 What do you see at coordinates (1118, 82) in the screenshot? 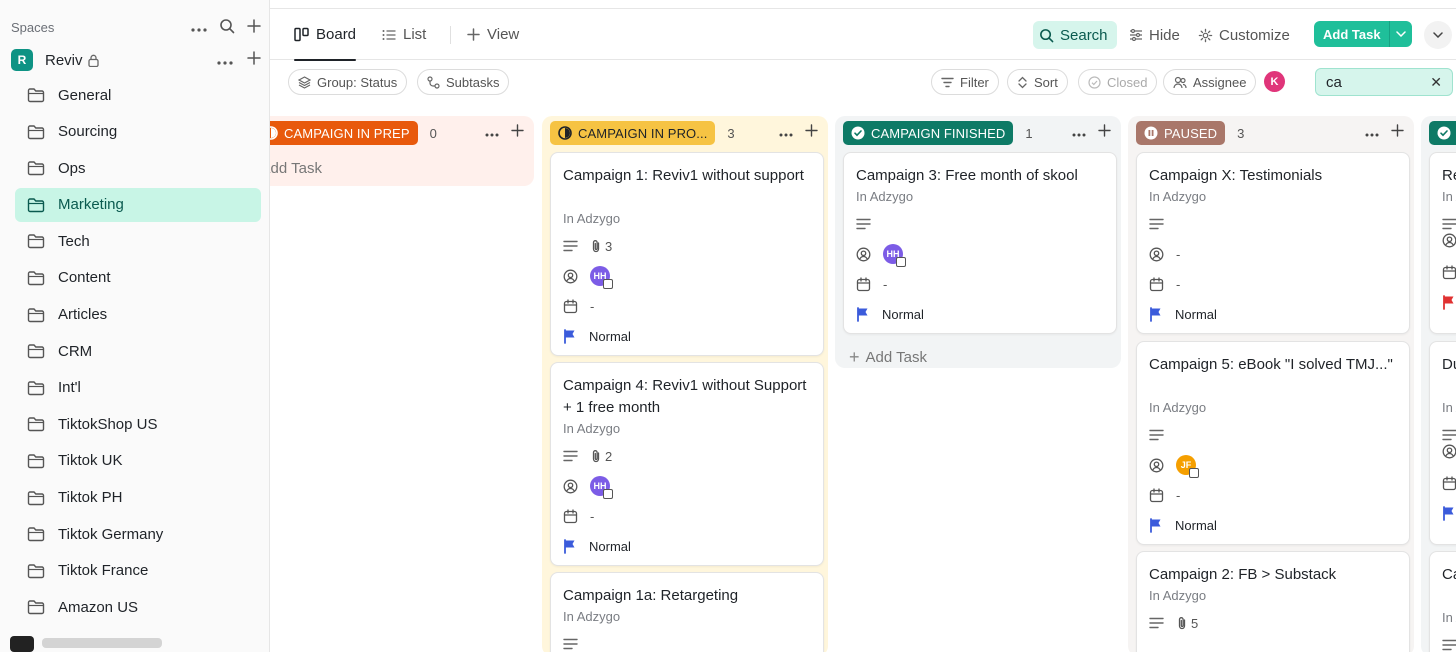
I see `closed-chip: Closed` at bounding box center [1118, 82].